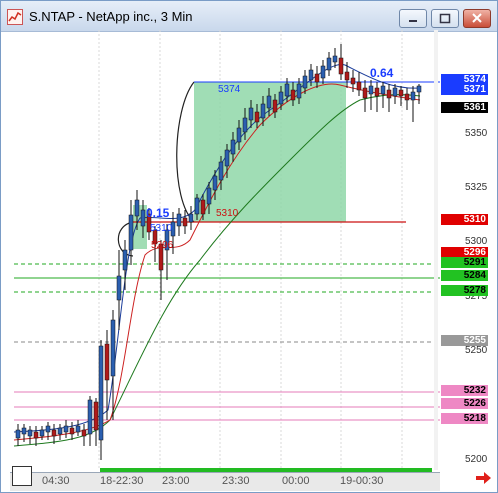  I want to click on chart-scrollbar, so click(436, 250).